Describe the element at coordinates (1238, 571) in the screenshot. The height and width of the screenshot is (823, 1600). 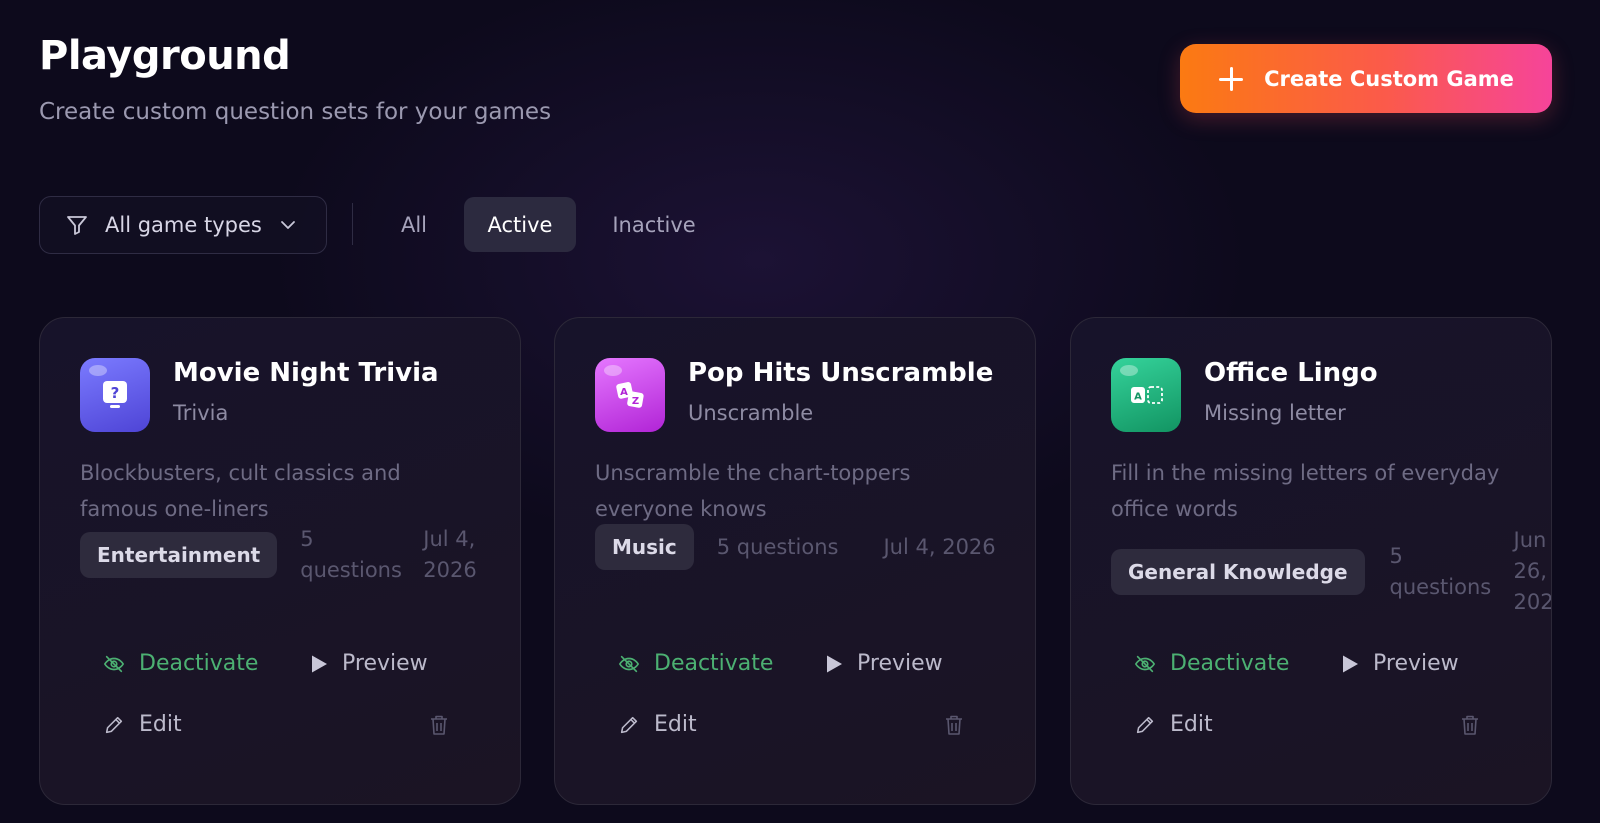
I see `category-tag: General Knowledge` at that location.